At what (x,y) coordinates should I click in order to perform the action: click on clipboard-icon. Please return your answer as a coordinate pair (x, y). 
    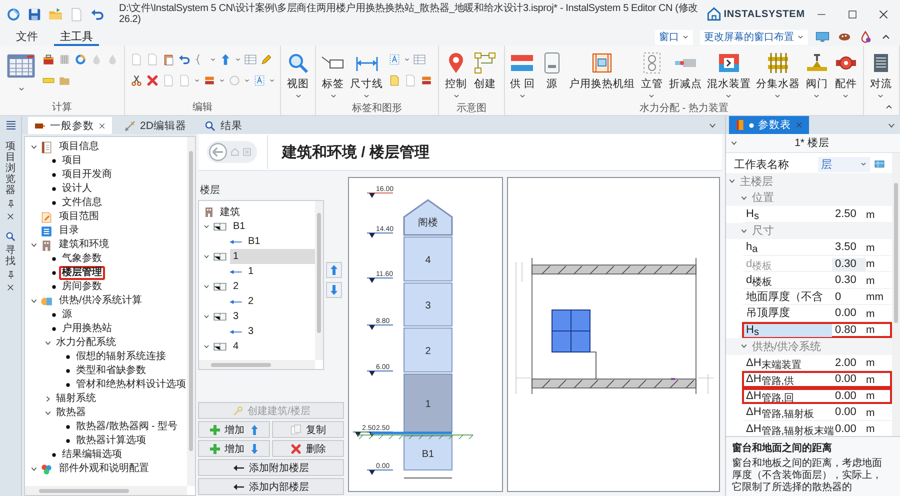
    Looking at the image, I should click on (168, 59).